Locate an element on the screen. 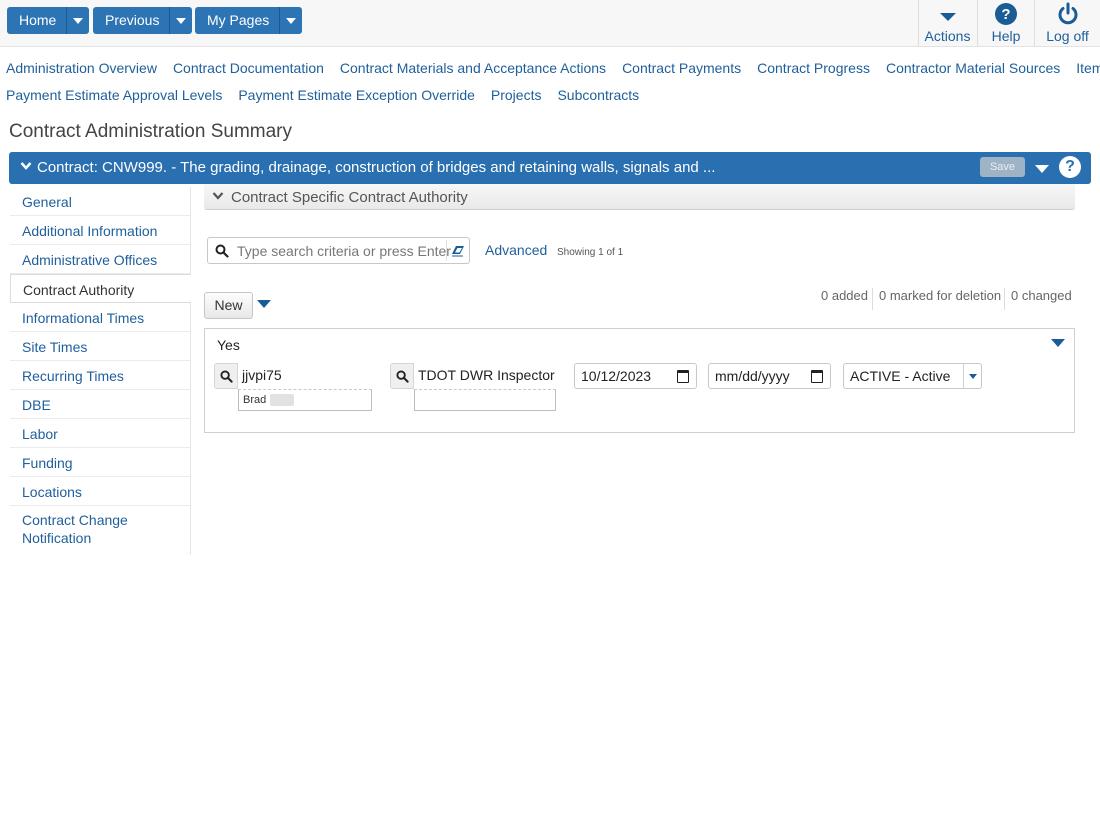 This screenshot has width=1100, height=826. changed-count: 0 changed is located at coordinates (1041, 299).